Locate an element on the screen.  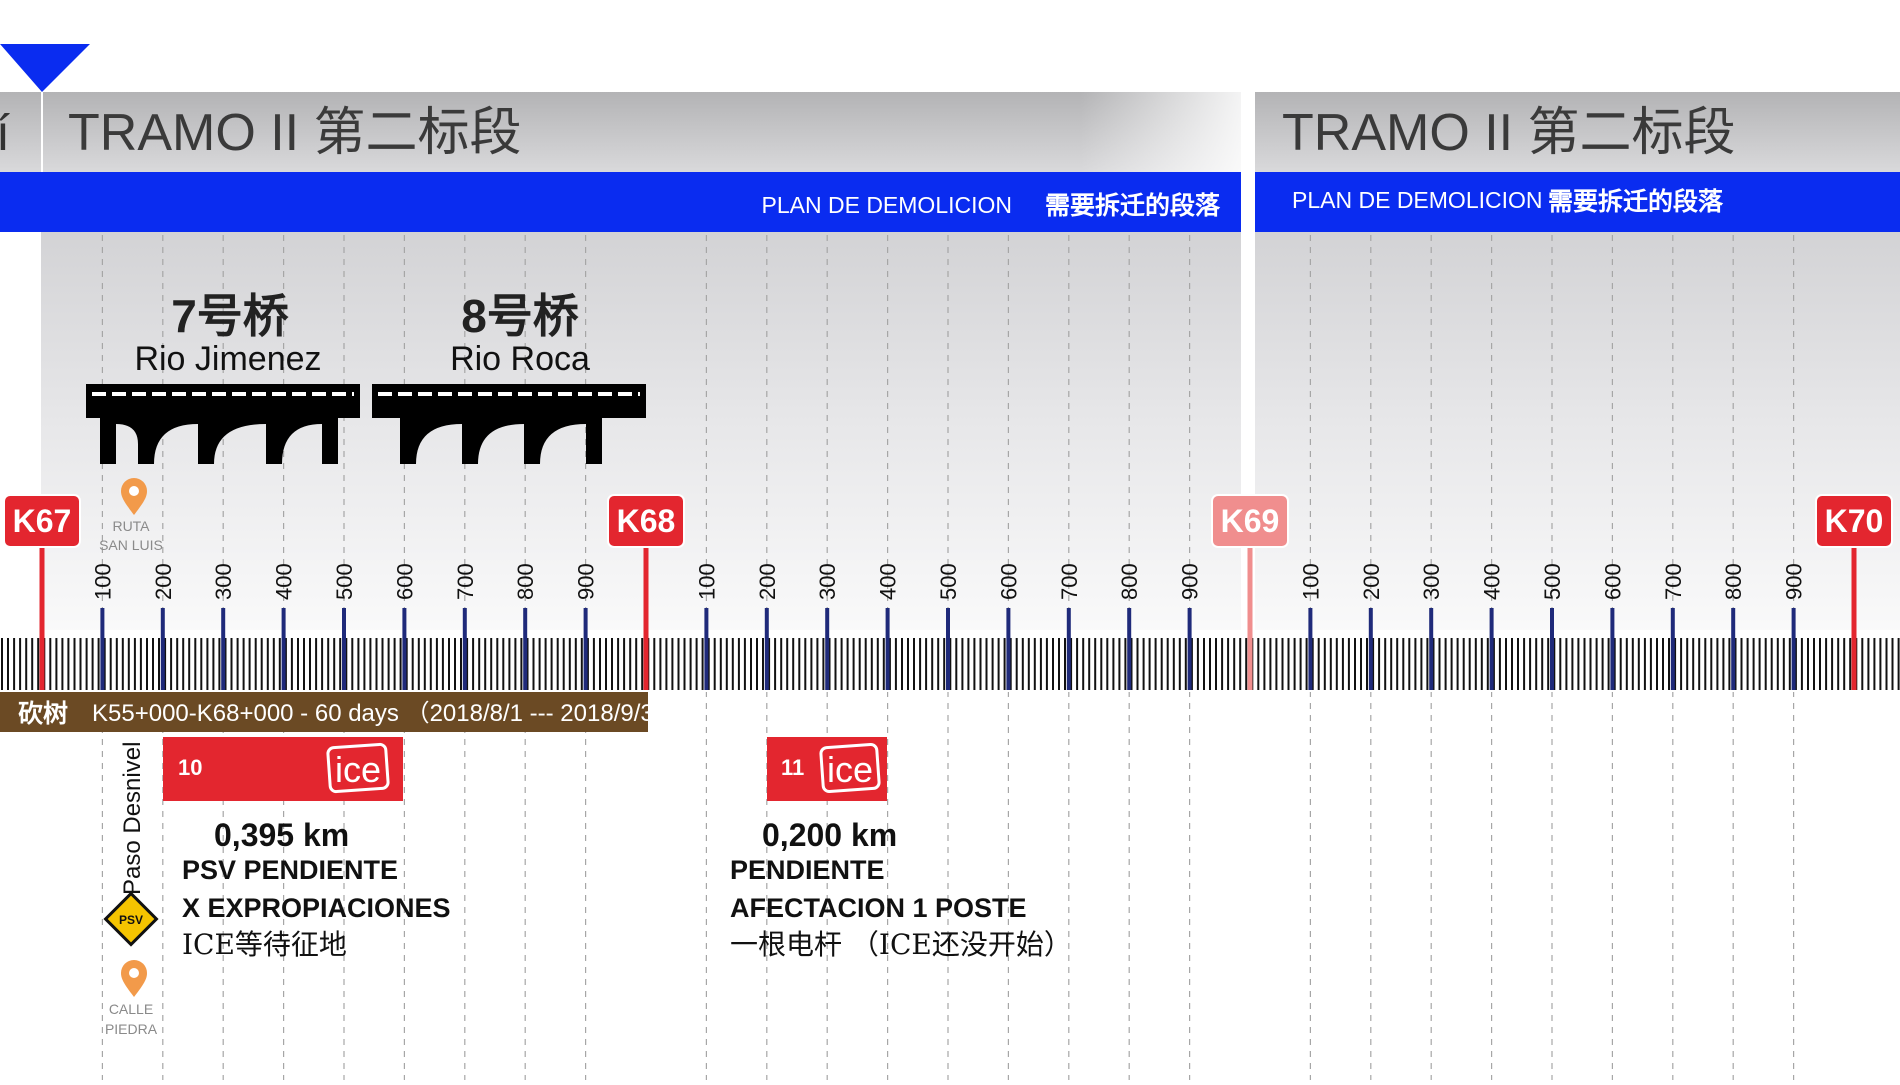
header-left-fragment: í is located at coordinates (5, 133).